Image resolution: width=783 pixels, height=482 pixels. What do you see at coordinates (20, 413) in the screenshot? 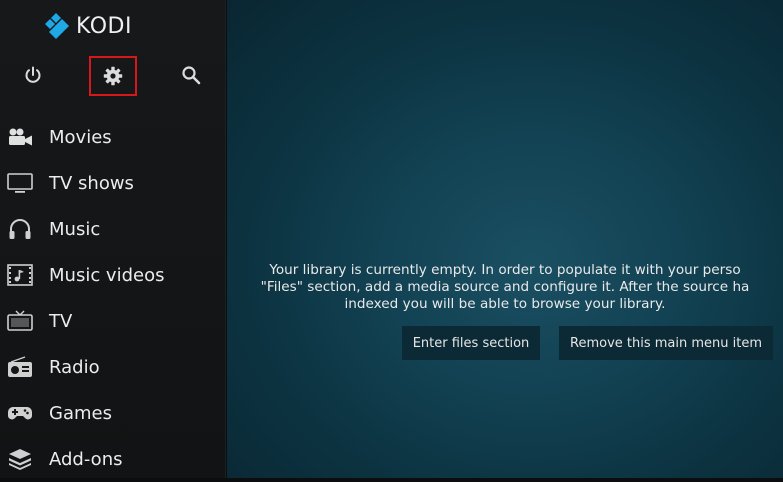
I see `gamepad-icon` at bounding box center [20, 413].